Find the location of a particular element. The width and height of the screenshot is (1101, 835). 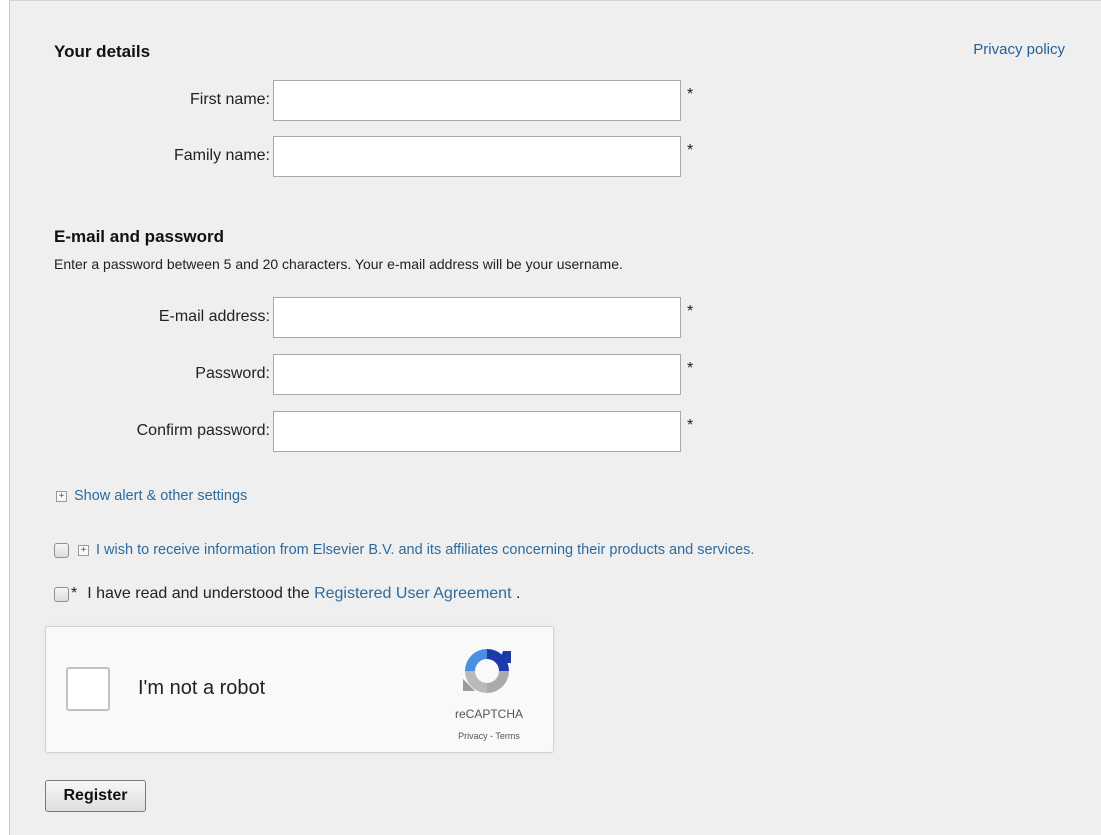

password-input is located at coordinates (477, 374).